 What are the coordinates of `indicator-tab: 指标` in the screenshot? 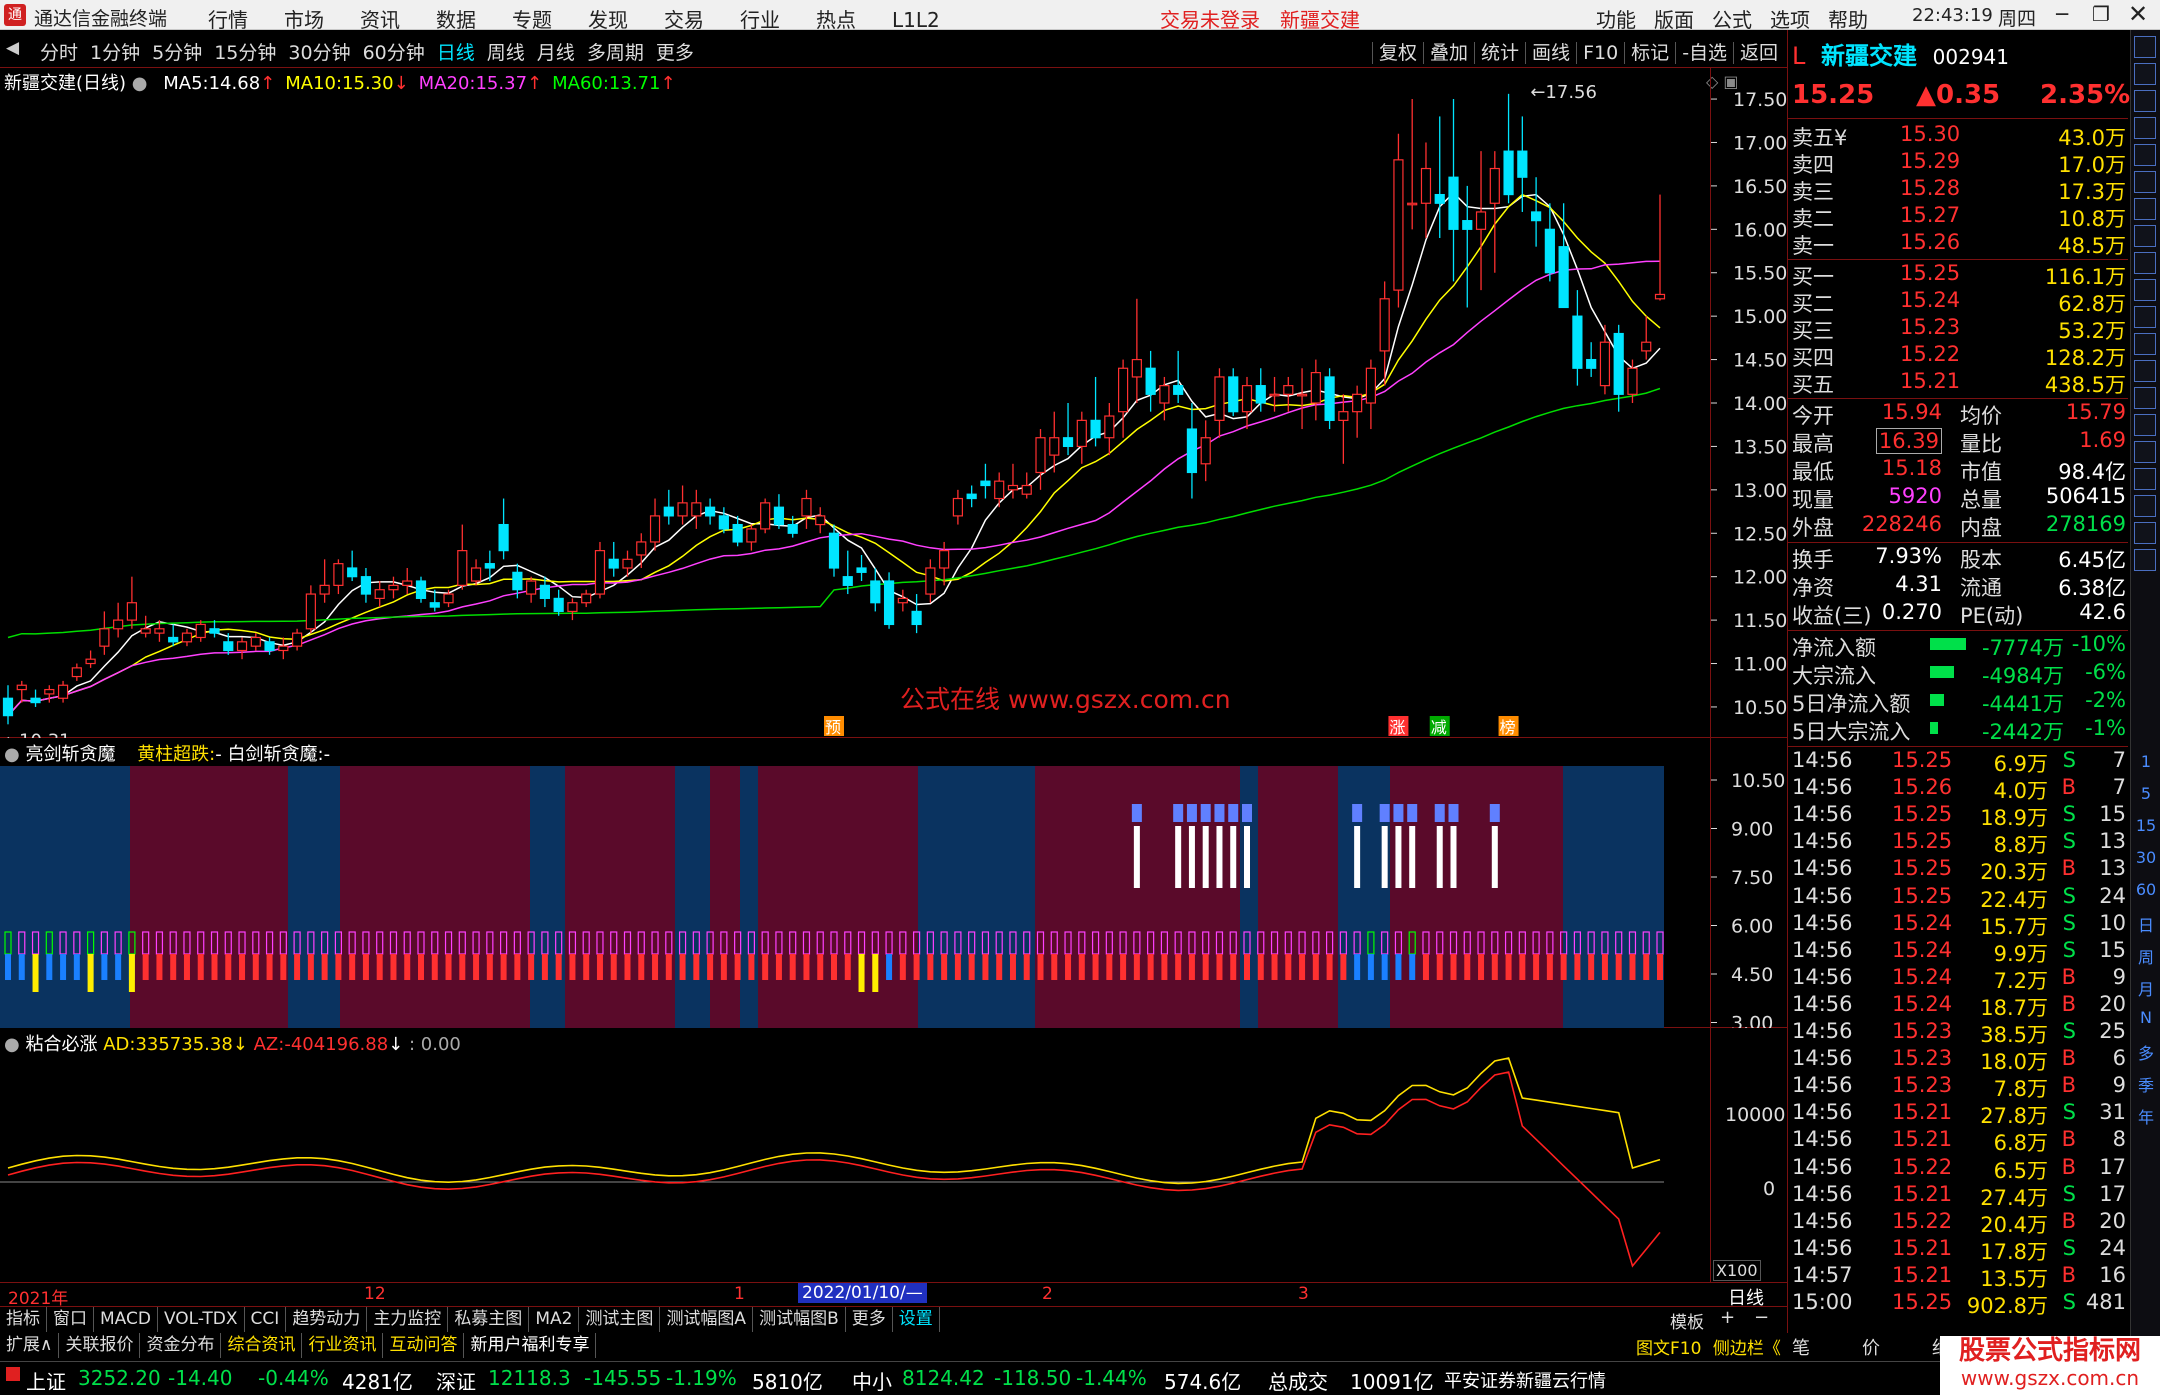 It's located at (23, 1319).